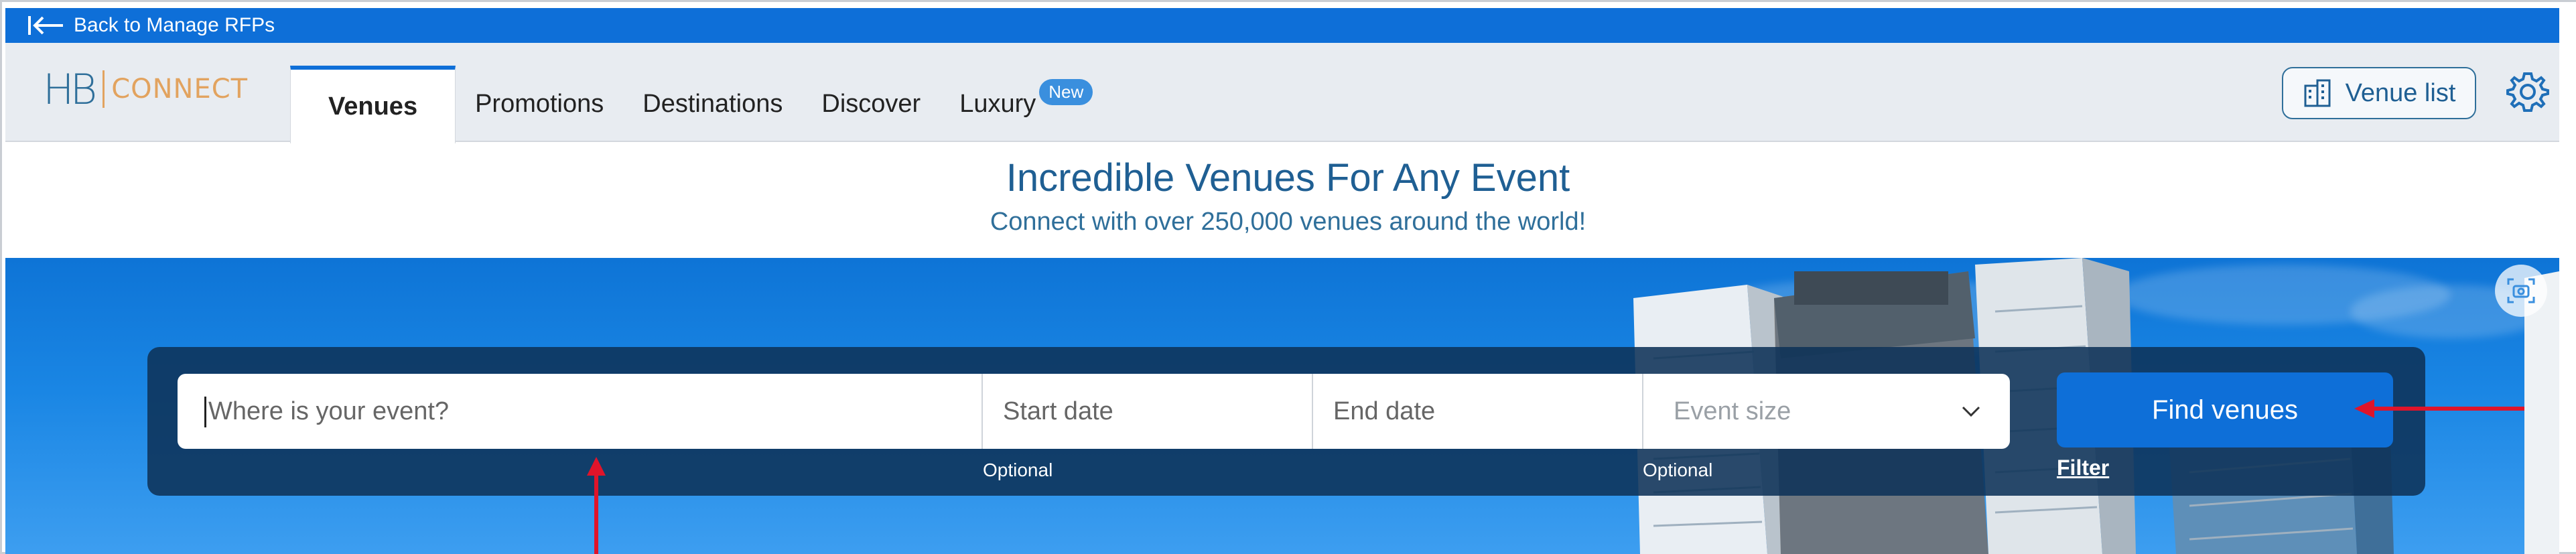 The height and width of the screenshot is (554, 2576). I want to click on building-icon, so click(2318, 93).